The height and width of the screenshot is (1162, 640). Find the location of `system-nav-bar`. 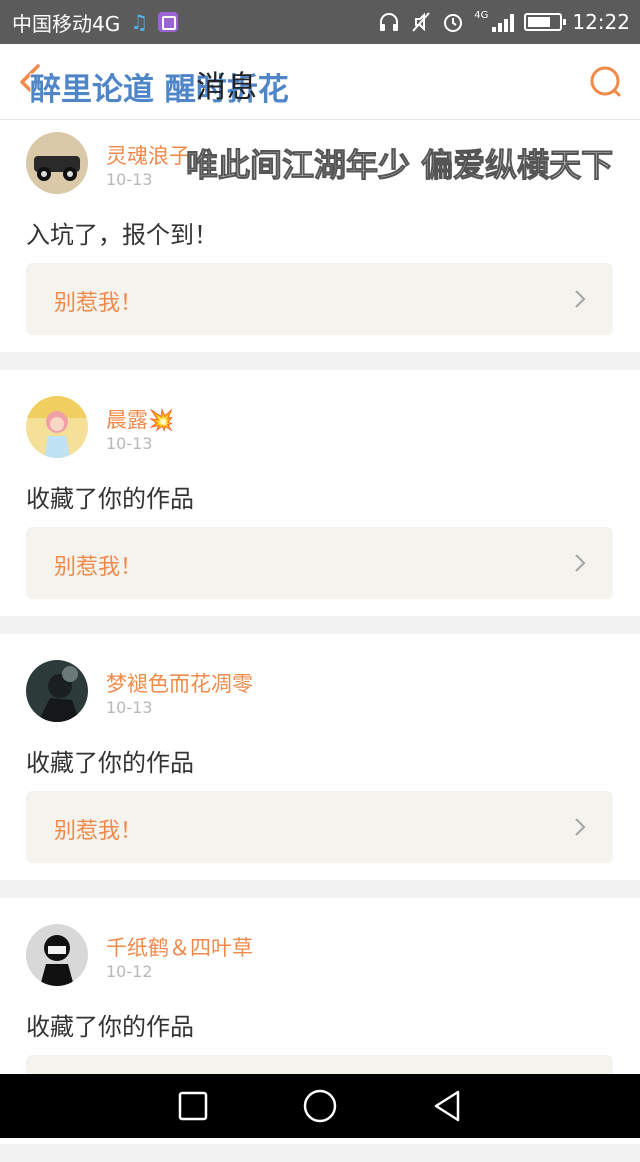

system-nav-bar is located at coordinates (320, 1106).